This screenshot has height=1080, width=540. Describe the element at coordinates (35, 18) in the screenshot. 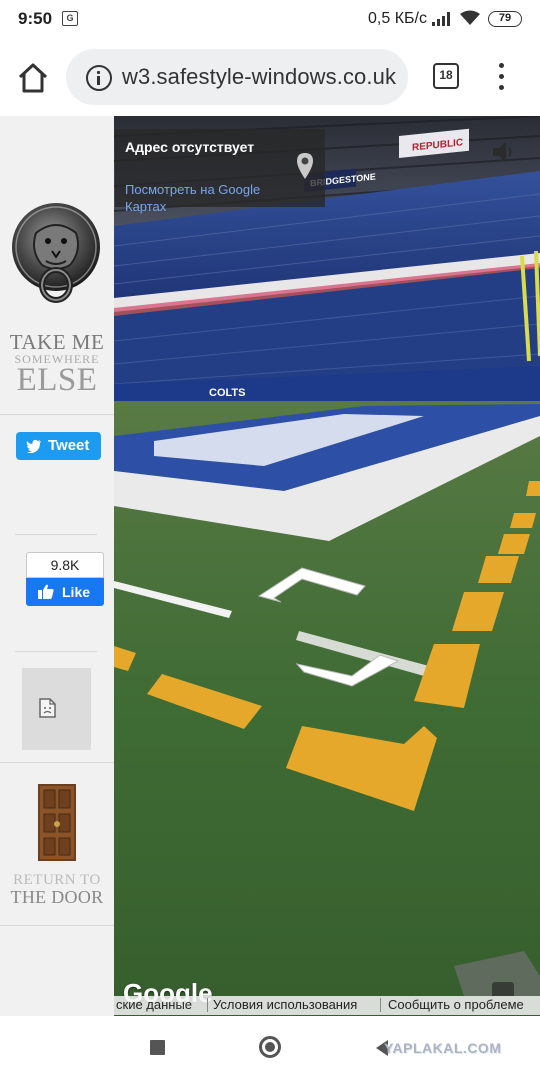

I see `status-time: 9:50` at that location.